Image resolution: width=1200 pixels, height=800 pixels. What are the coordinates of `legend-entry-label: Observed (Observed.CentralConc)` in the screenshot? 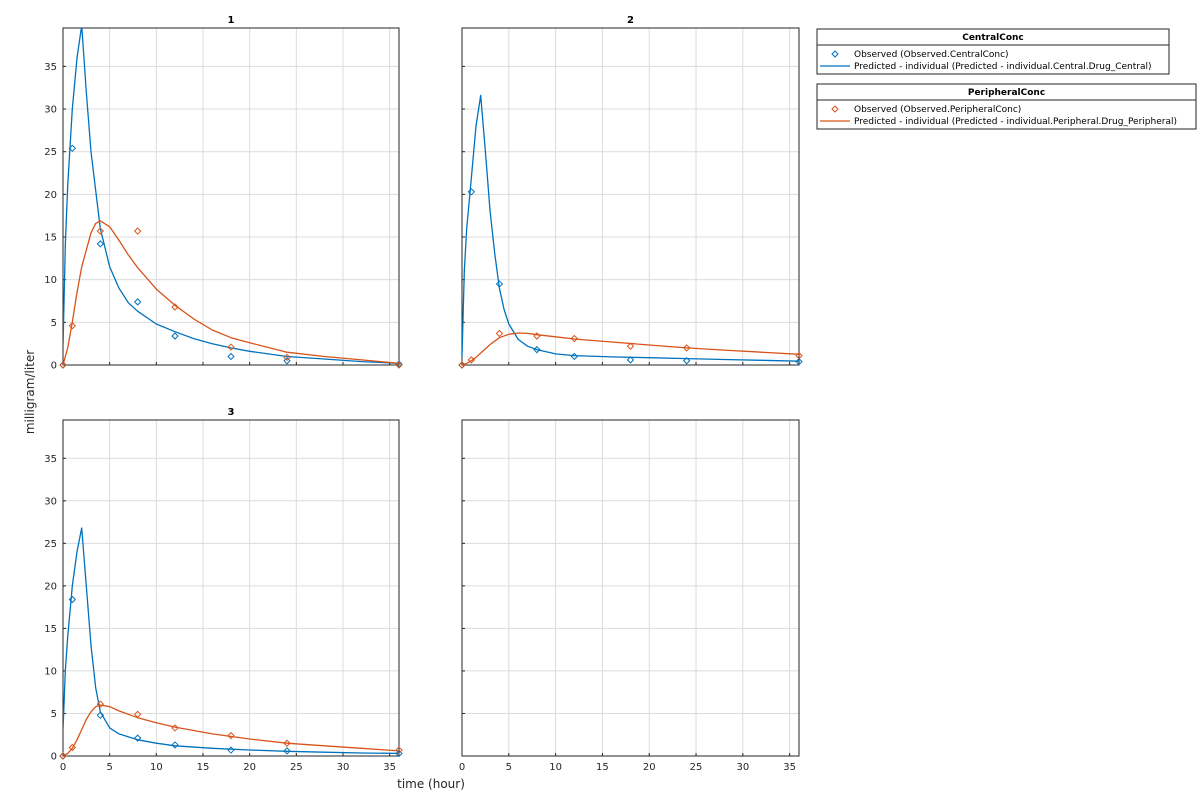 It's located at (931, 55).